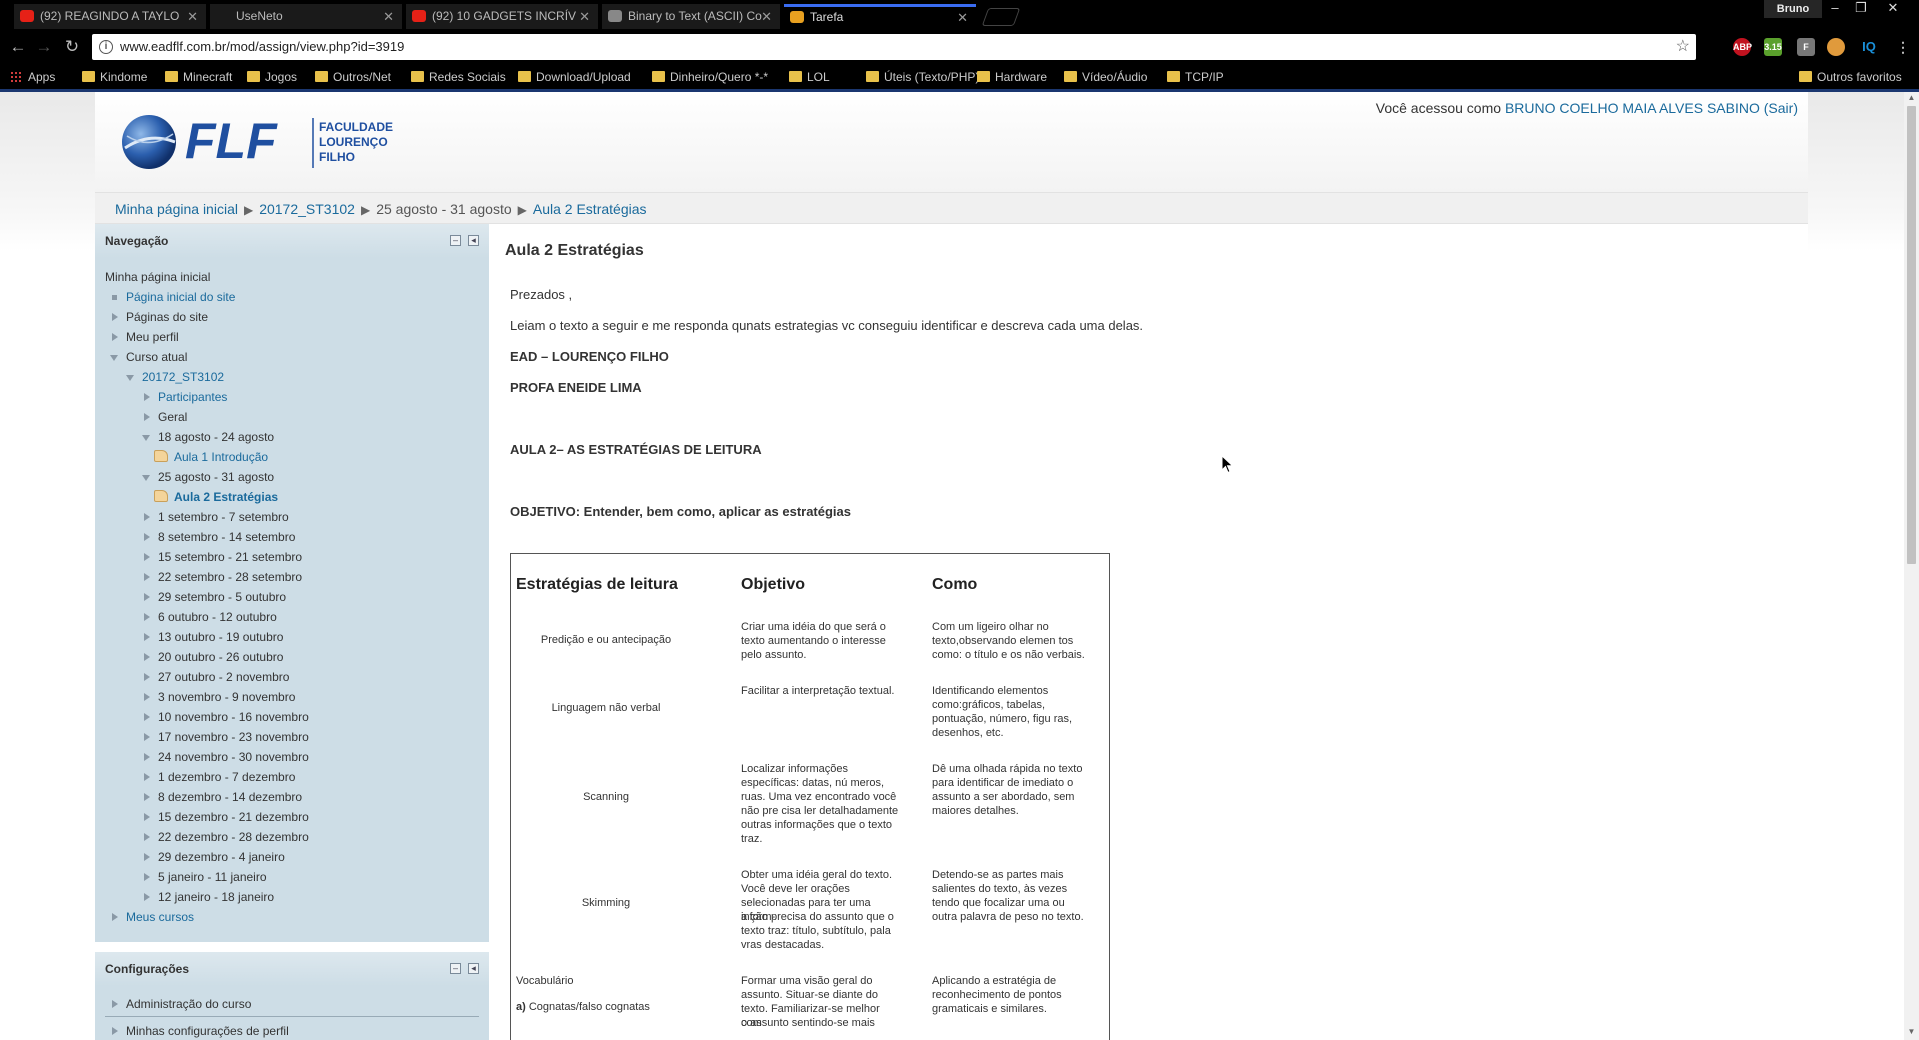  Describe the element at coordinates (458, 77) in the screenshot. I see `bookmark-folder: Redes Sociais` at that location.